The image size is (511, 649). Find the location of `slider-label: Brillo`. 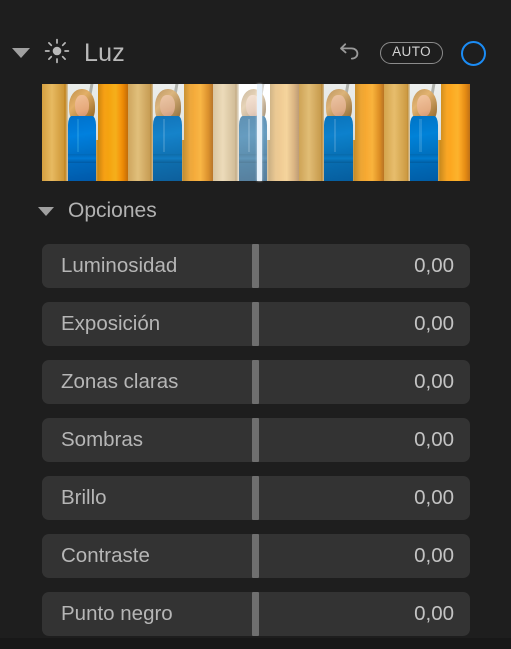

slider-label: Brillo is located at coordinates (84, 497).